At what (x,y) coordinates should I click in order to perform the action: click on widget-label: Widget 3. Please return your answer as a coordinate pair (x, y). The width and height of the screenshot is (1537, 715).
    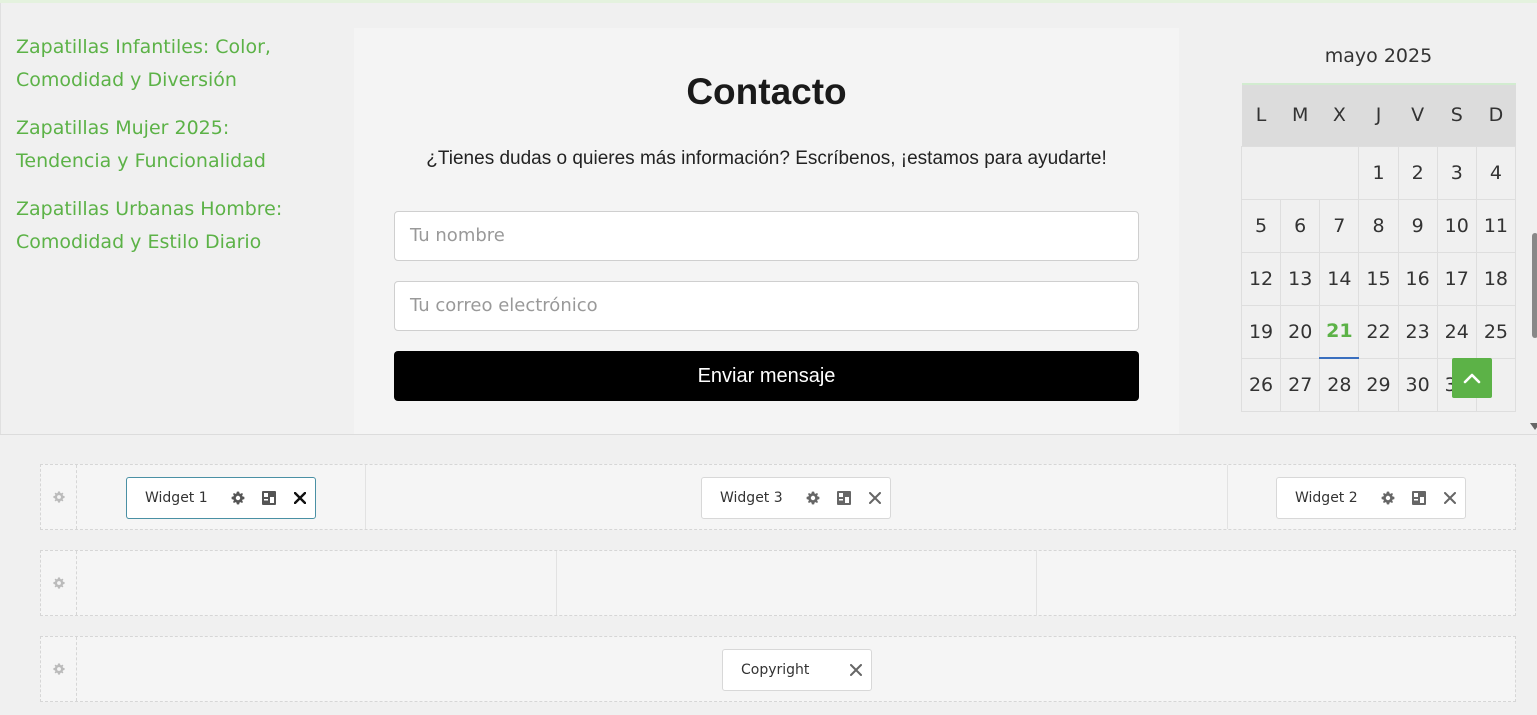
    Looking at the image, I should click on (751, 498).